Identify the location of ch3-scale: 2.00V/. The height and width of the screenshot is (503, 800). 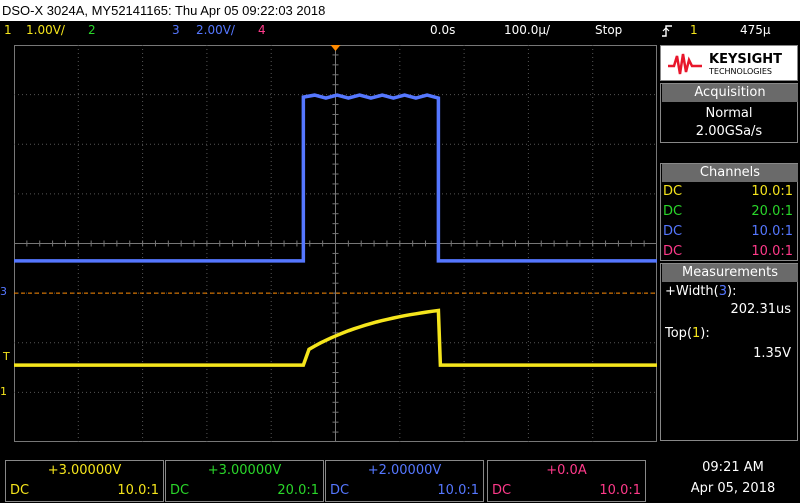
(215, 30).